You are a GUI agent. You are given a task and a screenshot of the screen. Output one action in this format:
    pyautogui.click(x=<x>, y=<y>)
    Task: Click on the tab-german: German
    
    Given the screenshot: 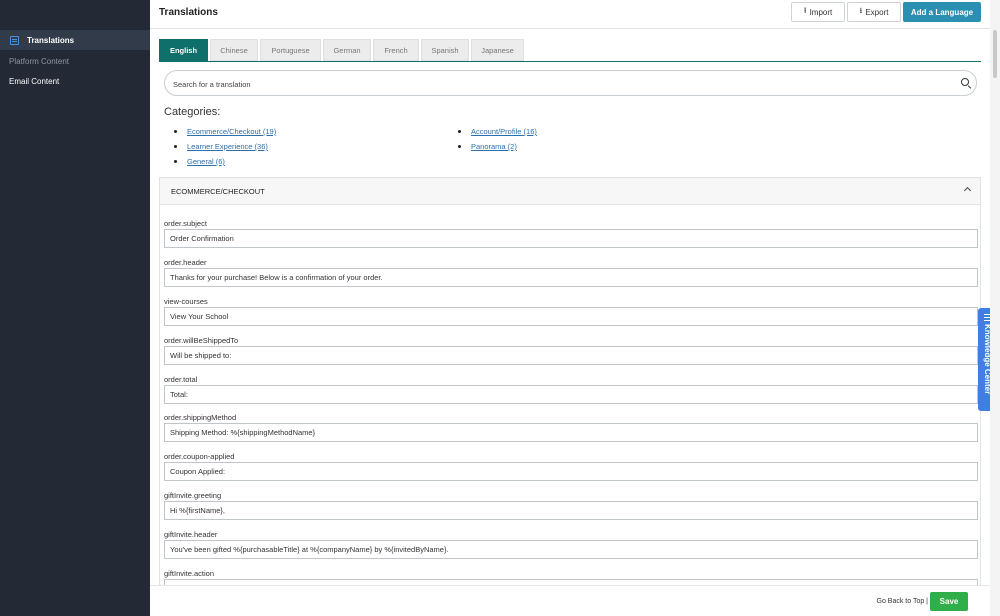 What is the action you would take?
    pyautogui.click(x=347, y=50)
    